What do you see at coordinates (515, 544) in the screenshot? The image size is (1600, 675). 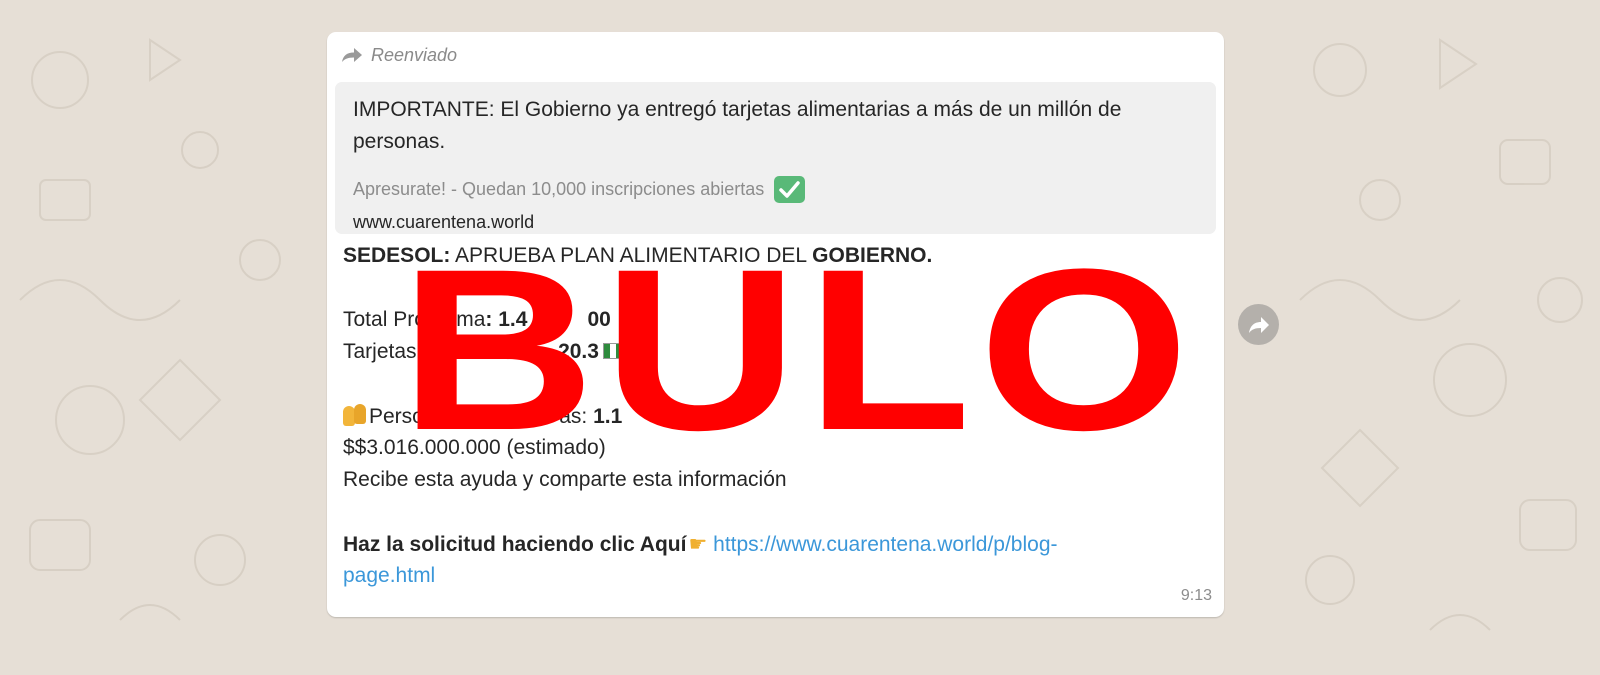 I see `request-bold-text: Haz la solicitud haciendo clic Aquí` at bounding box center [515, 544].